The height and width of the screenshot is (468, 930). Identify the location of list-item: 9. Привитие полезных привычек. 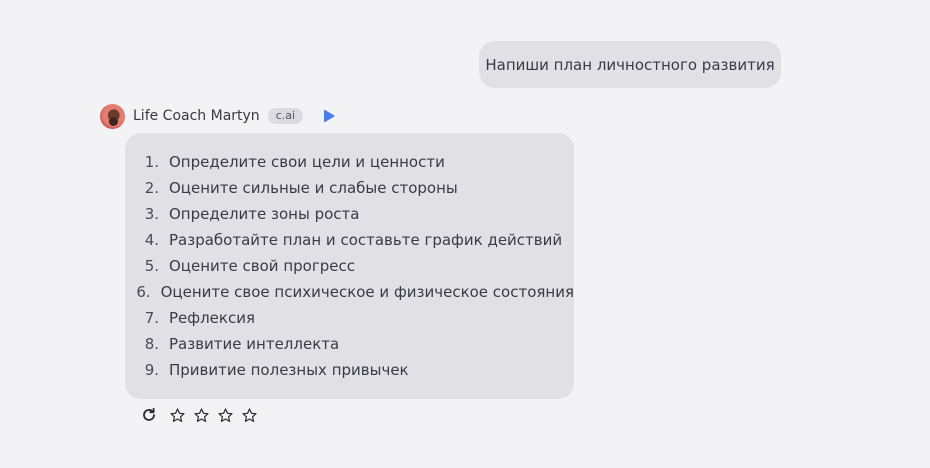
(354, 370).